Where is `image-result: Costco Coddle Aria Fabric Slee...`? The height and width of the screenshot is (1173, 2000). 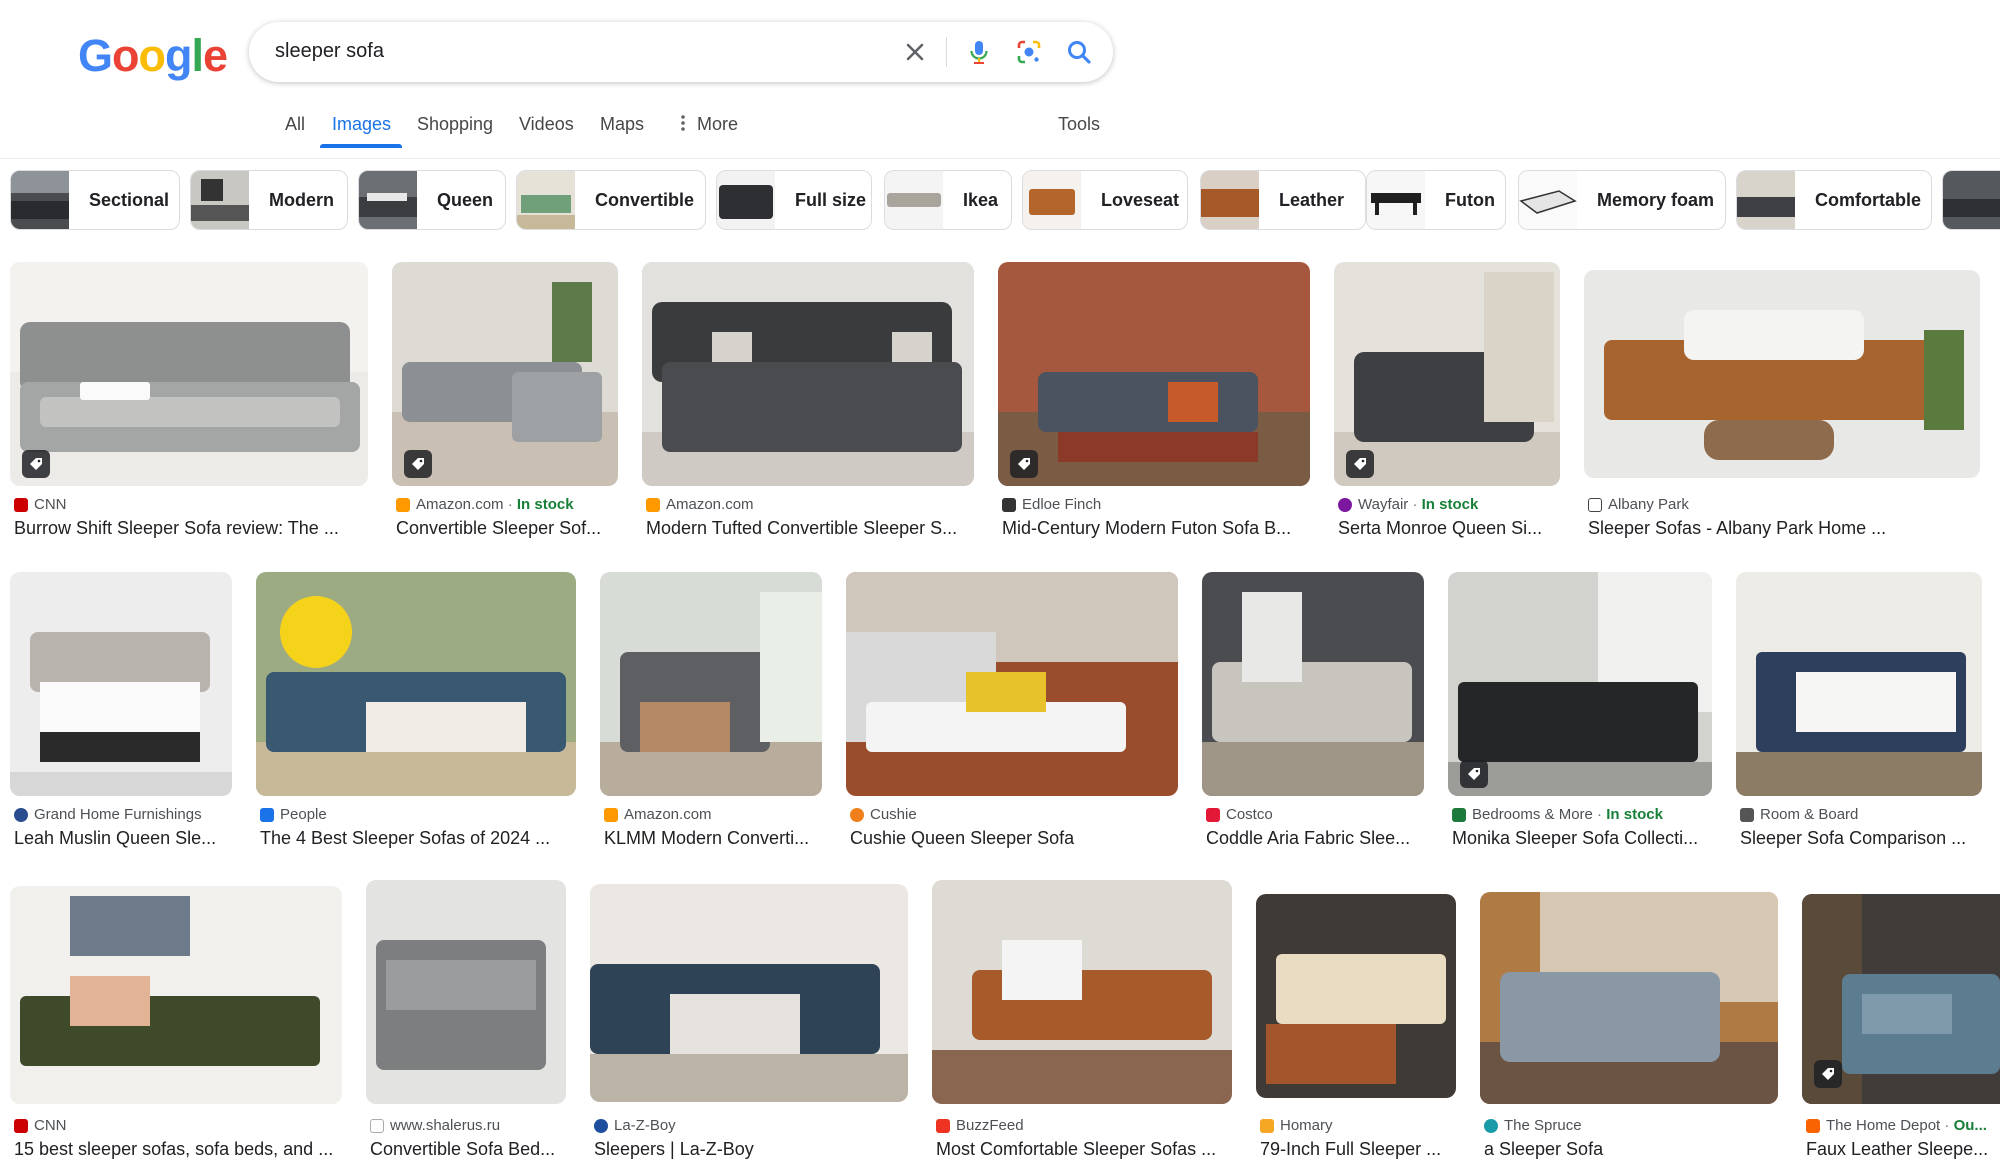 image-result: Costco Coddle Aria Fabric Slee... is located at coordinates (1313, 712).